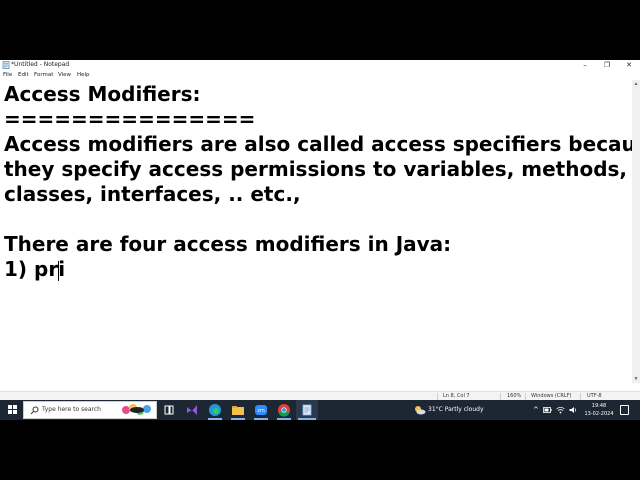 This screenshot has height=480, width=640. What do you see at coordinates (192, 410) in the screenshot?
I see `visual-studio-icon` at bounding box center [192, 410].